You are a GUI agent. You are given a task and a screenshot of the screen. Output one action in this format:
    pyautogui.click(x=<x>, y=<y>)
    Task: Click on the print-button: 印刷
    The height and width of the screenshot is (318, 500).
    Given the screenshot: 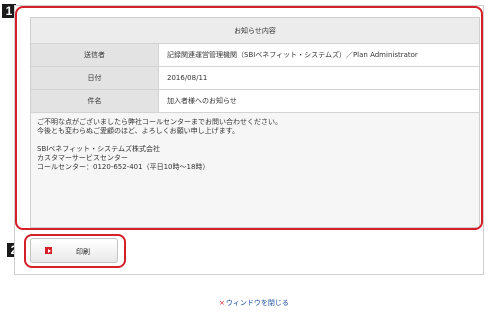 What is the action you would take?
    pyautogui.click(x=74, y=250)
    